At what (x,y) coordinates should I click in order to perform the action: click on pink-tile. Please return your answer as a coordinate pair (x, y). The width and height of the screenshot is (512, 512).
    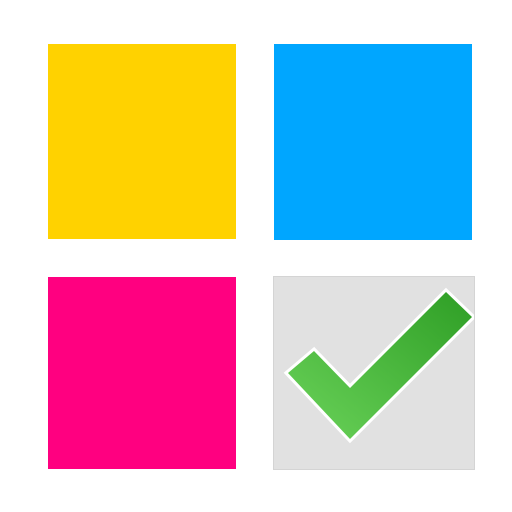
    Looking at the image, I should click on (142, 373).